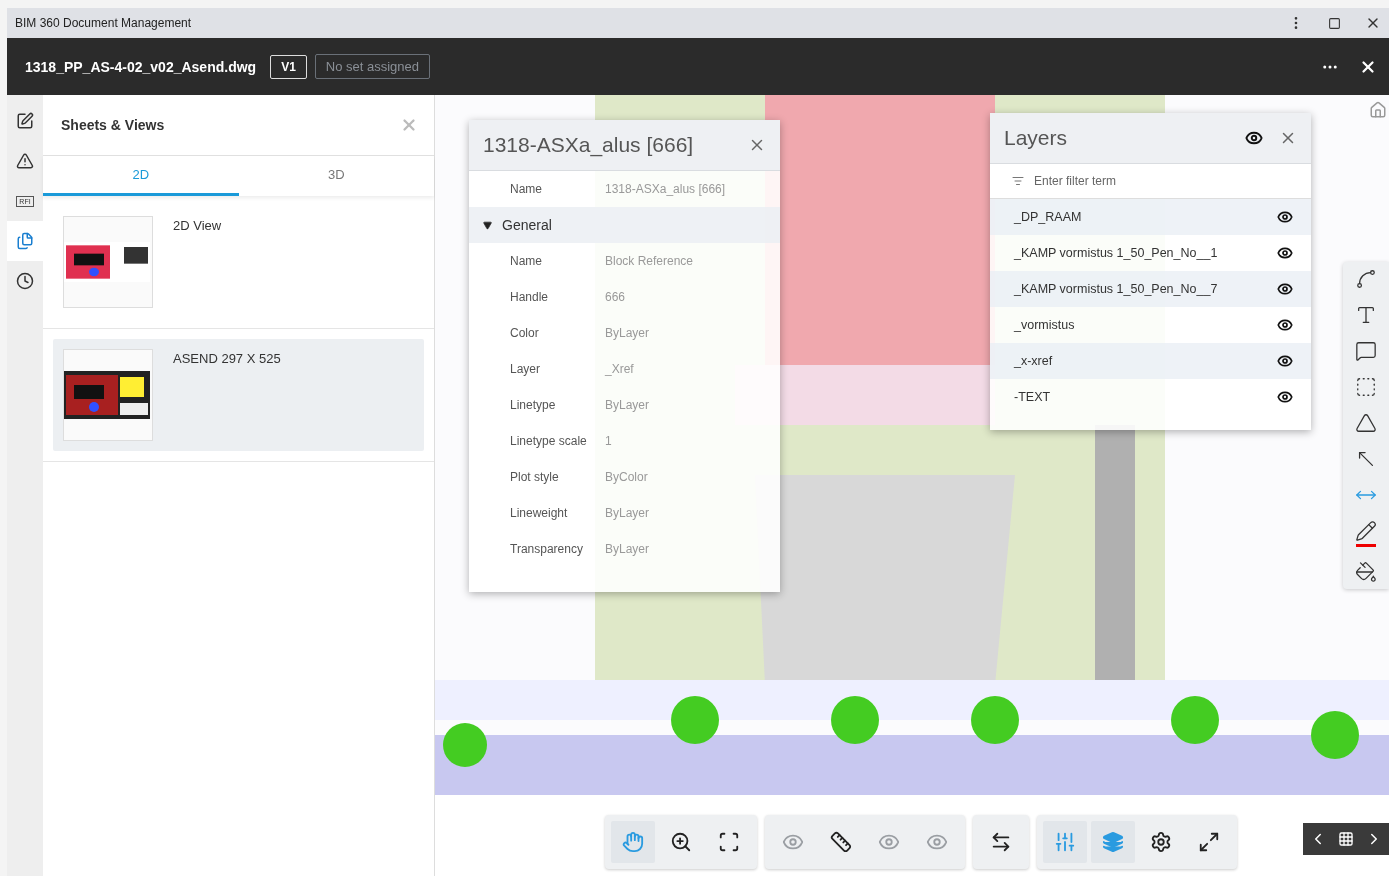 This screenshot has height=876, width=1389. I want to click on pencil-icon, so click(1366, 533).